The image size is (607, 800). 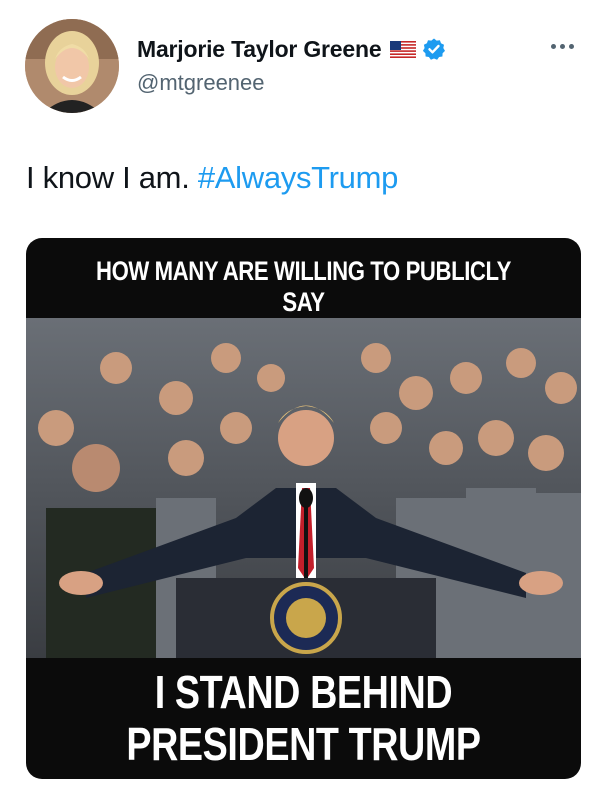 What do you see at coordinates (201, 83) in the screenshot?
I see `author-handle: @mtgreenee` at bounding box center [201, 83].